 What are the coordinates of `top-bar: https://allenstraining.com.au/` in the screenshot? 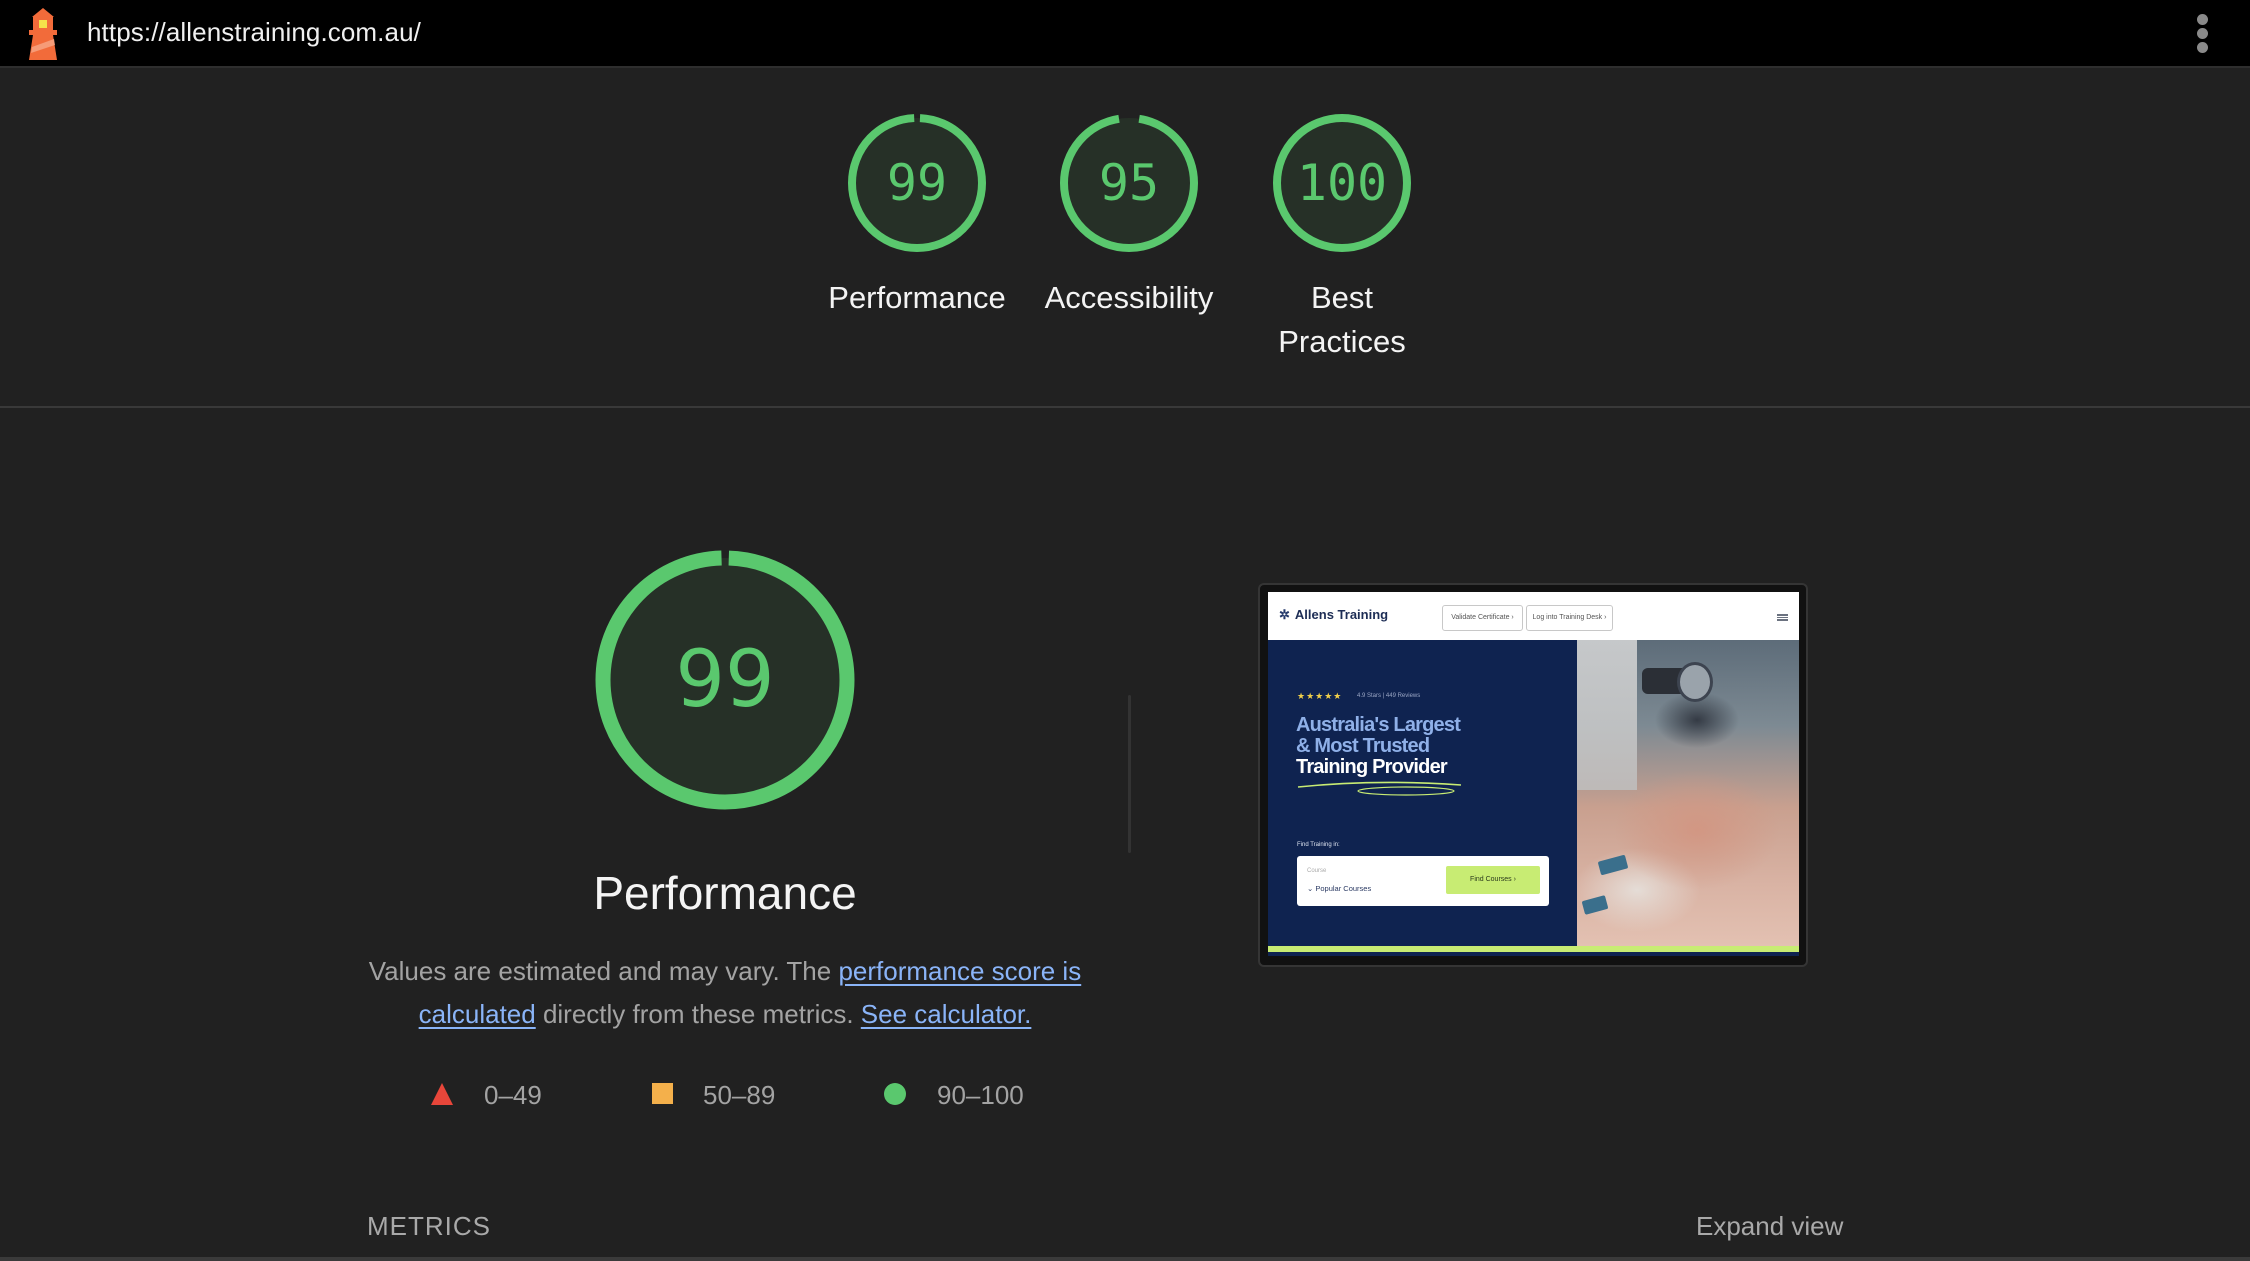 It's located at (1125, 34).